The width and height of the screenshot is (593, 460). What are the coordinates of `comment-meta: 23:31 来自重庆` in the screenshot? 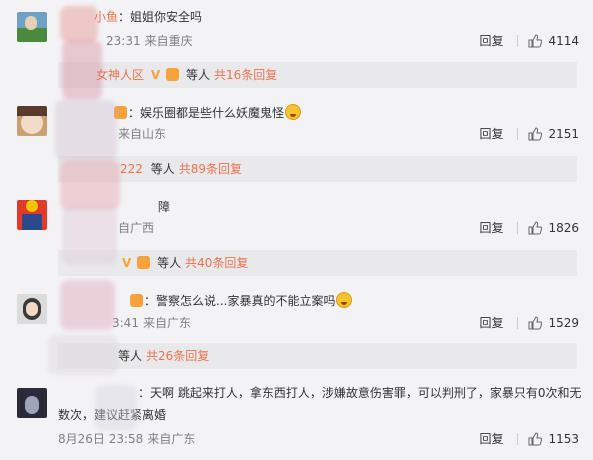 It's located at (149, 41).